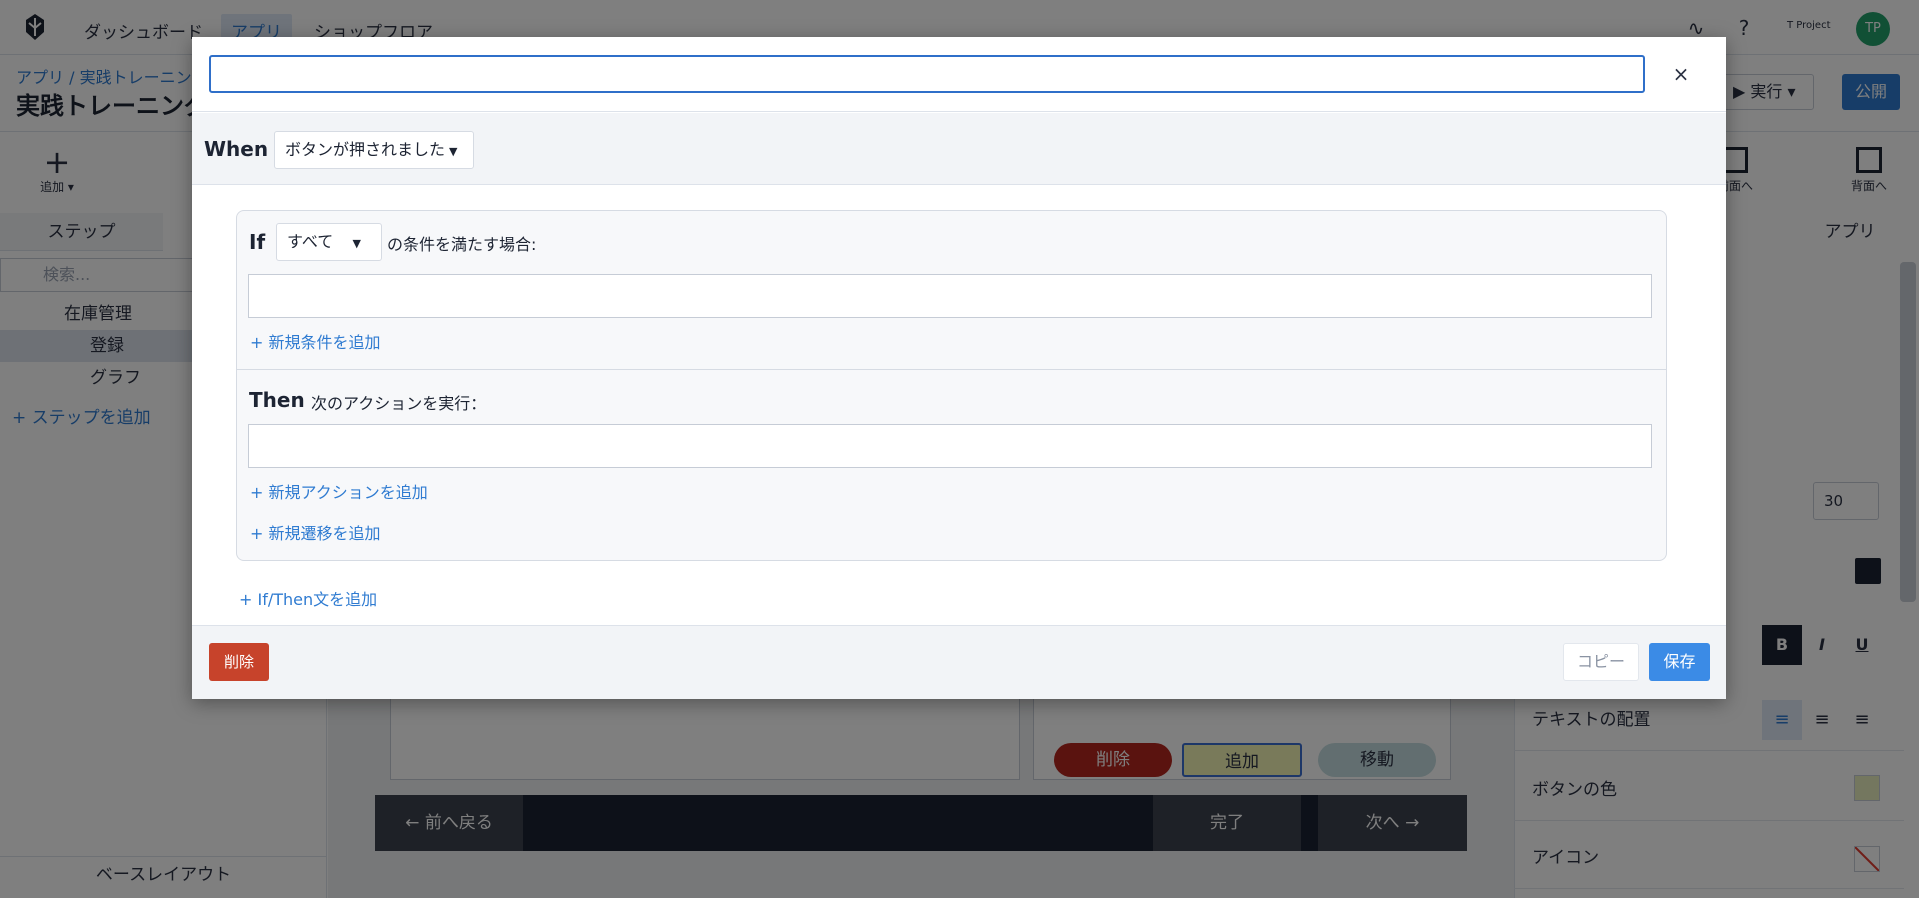  Describe the element at coordinates (257, 242) in the screenshot. I see `if-label: If` at that location.